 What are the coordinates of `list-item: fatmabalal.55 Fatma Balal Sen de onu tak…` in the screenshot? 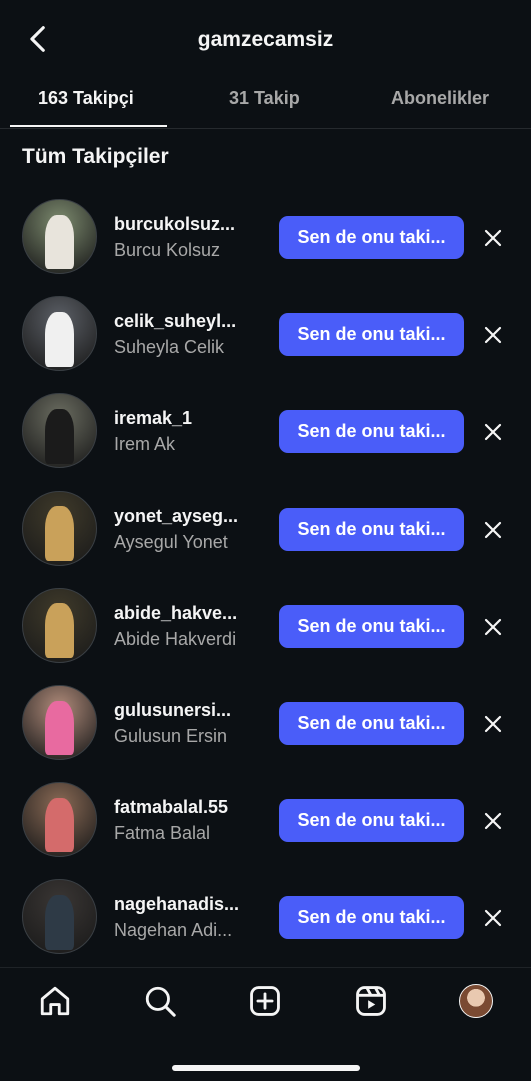 It's located at (265, 820).